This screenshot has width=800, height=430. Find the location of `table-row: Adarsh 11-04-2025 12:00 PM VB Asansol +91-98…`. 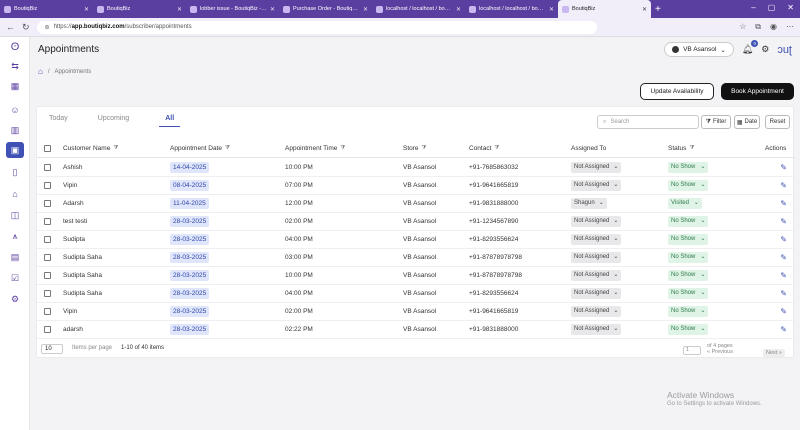

table-row: Adarsh 11-04-2025 12:00 PM VB Asansol +91-98… is located at coordinates (416, 204).